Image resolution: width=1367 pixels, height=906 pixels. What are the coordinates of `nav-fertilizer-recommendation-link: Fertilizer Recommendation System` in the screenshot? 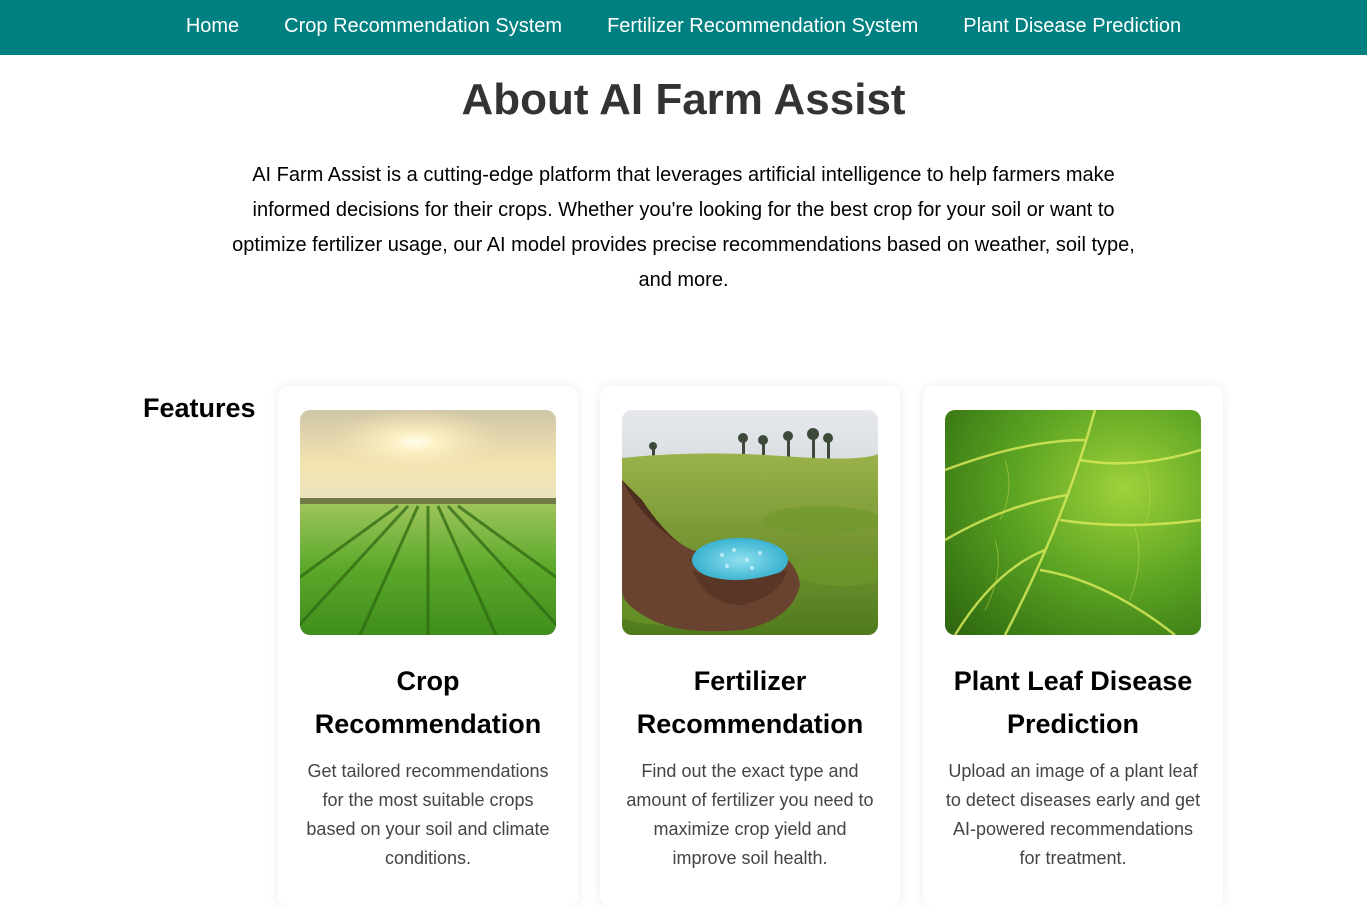 It's located at (762, 27).